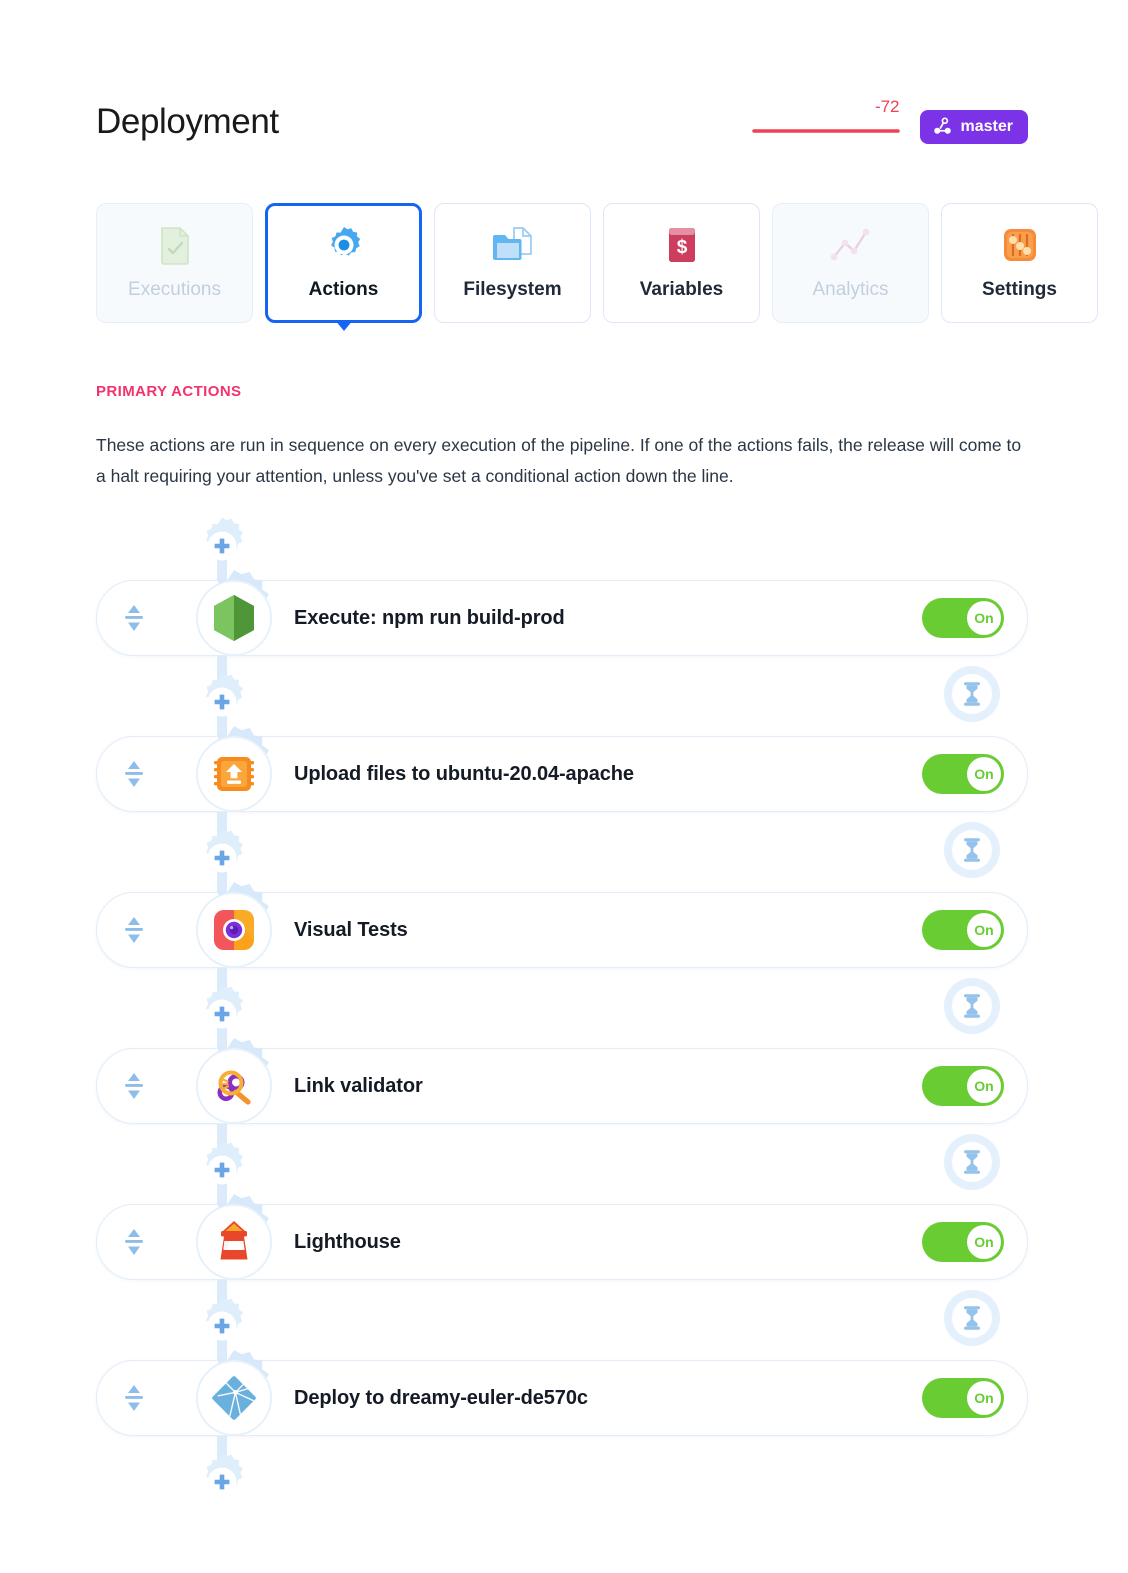 Image resolution: width=1128 pixels, height=1573 pixels. I want to click on action-row: Lighthouse On, so click(562, 1237).